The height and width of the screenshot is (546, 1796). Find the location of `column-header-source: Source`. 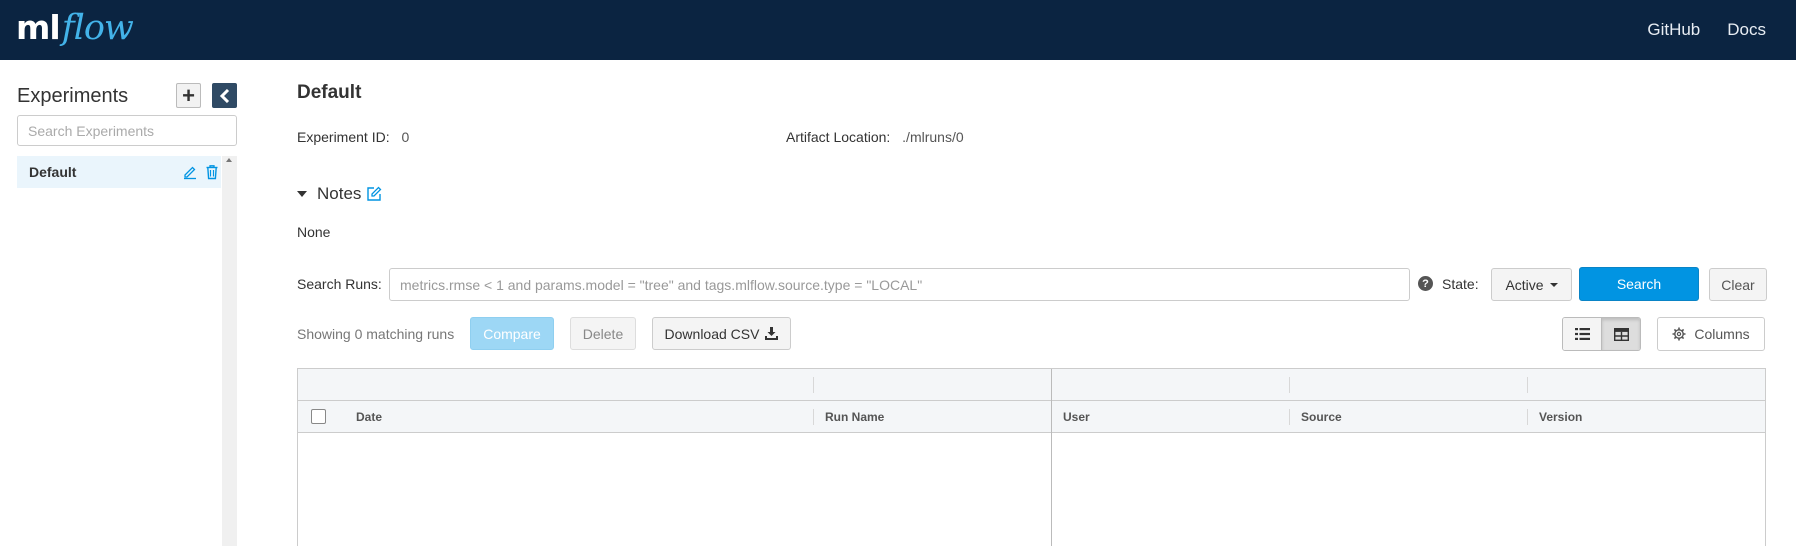

column-header-source: Source is located at coordinates (1321, 417).